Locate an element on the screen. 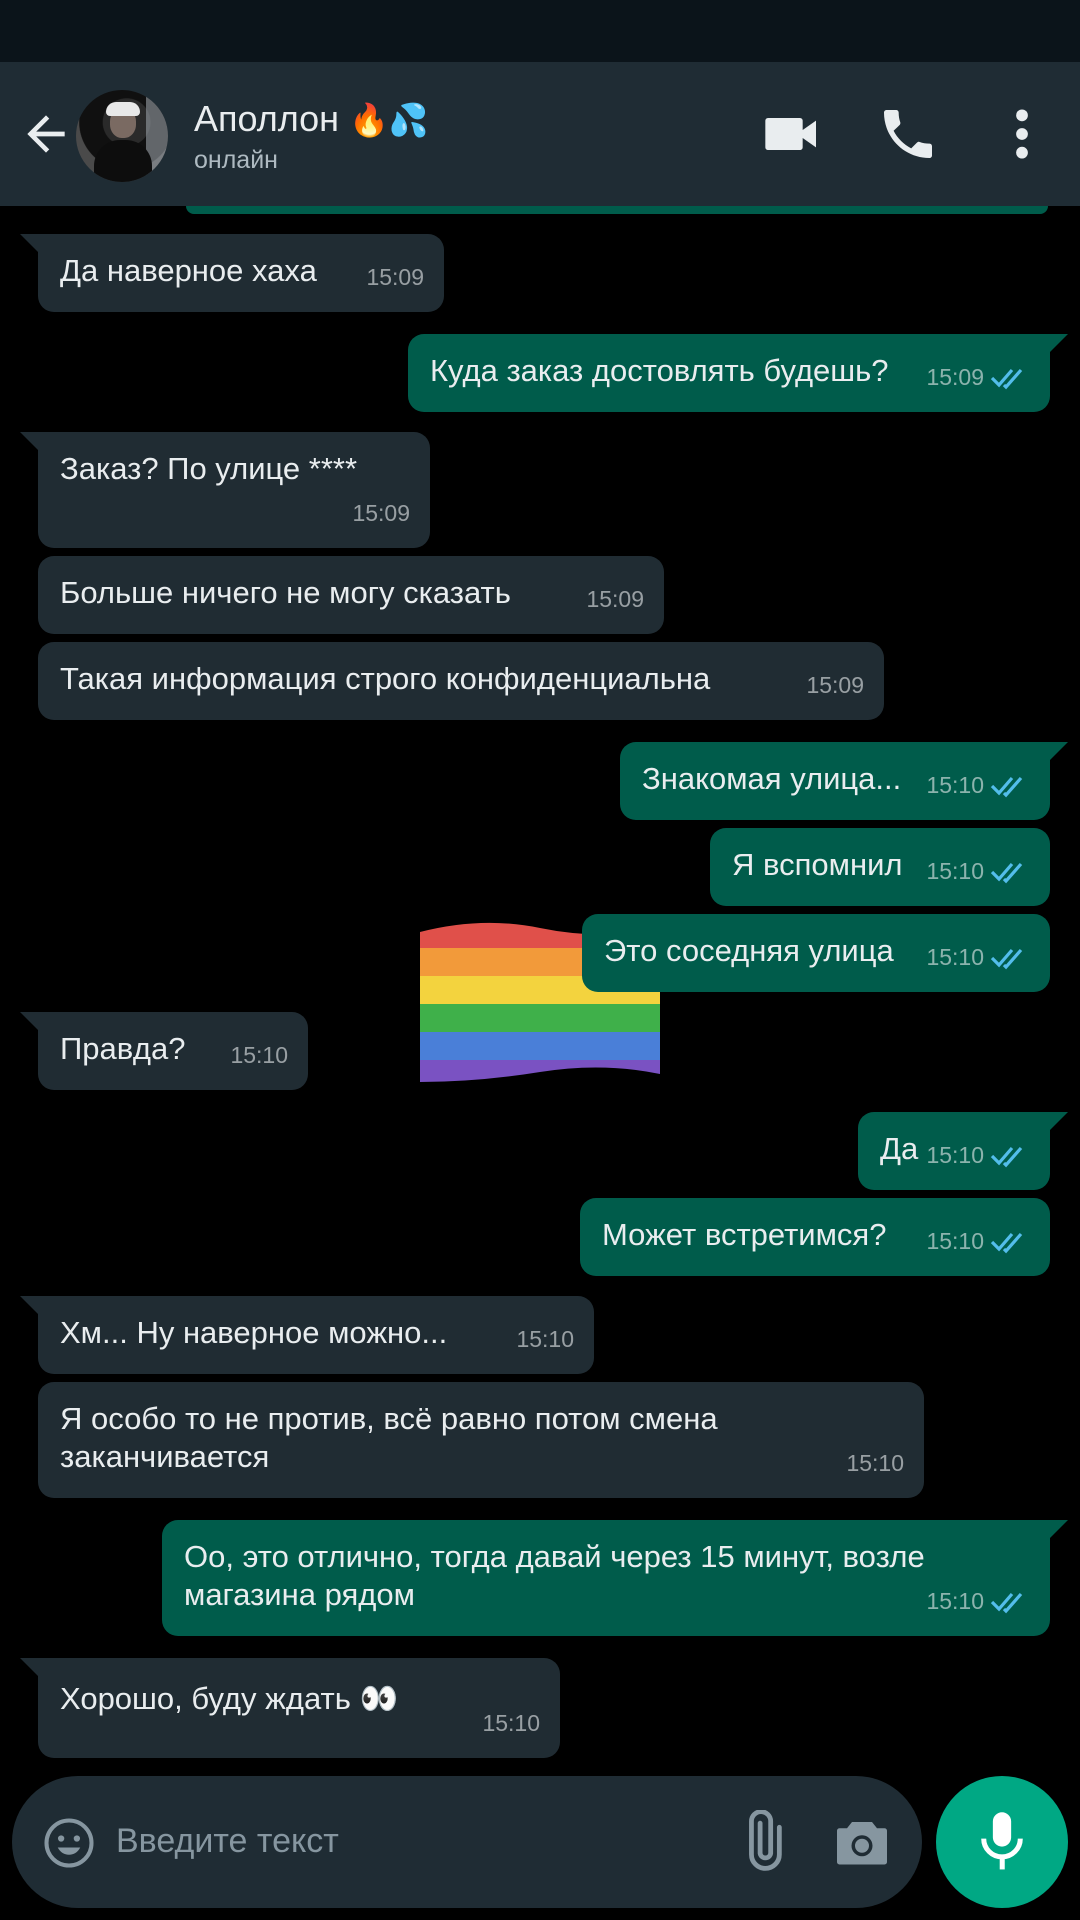 This screenshot has height=1920, width=1080. status-bar is located at coordinates (540, 31).